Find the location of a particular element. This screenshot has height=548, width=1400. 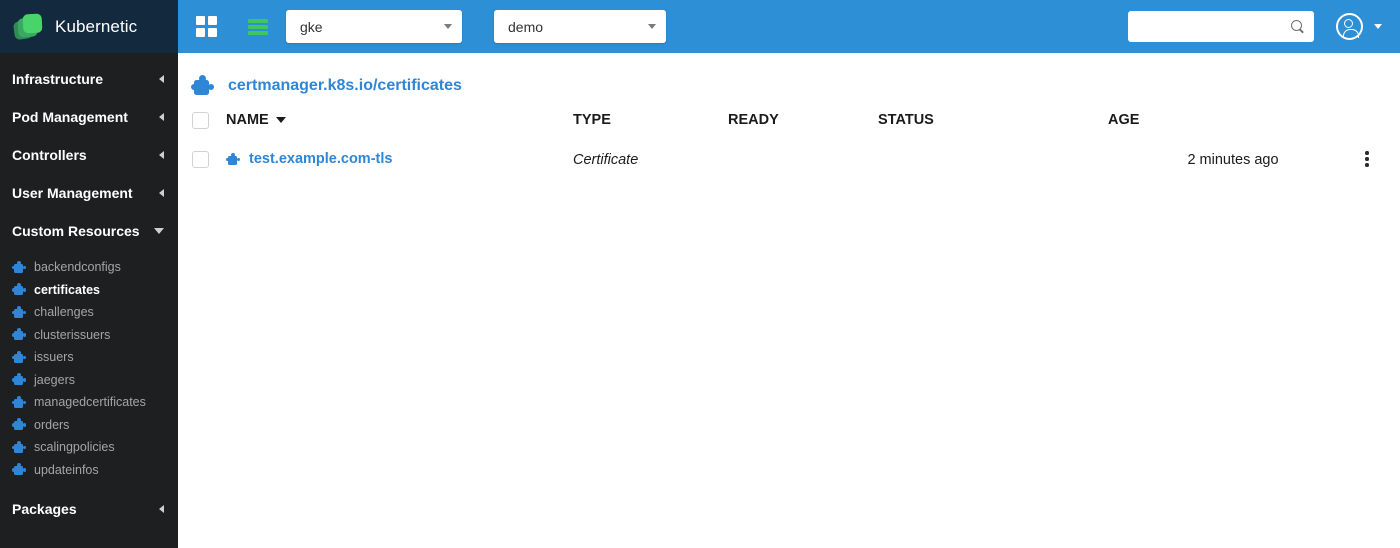

sidebar-group-label: Infrastructure is located at coordinates (58, 79).